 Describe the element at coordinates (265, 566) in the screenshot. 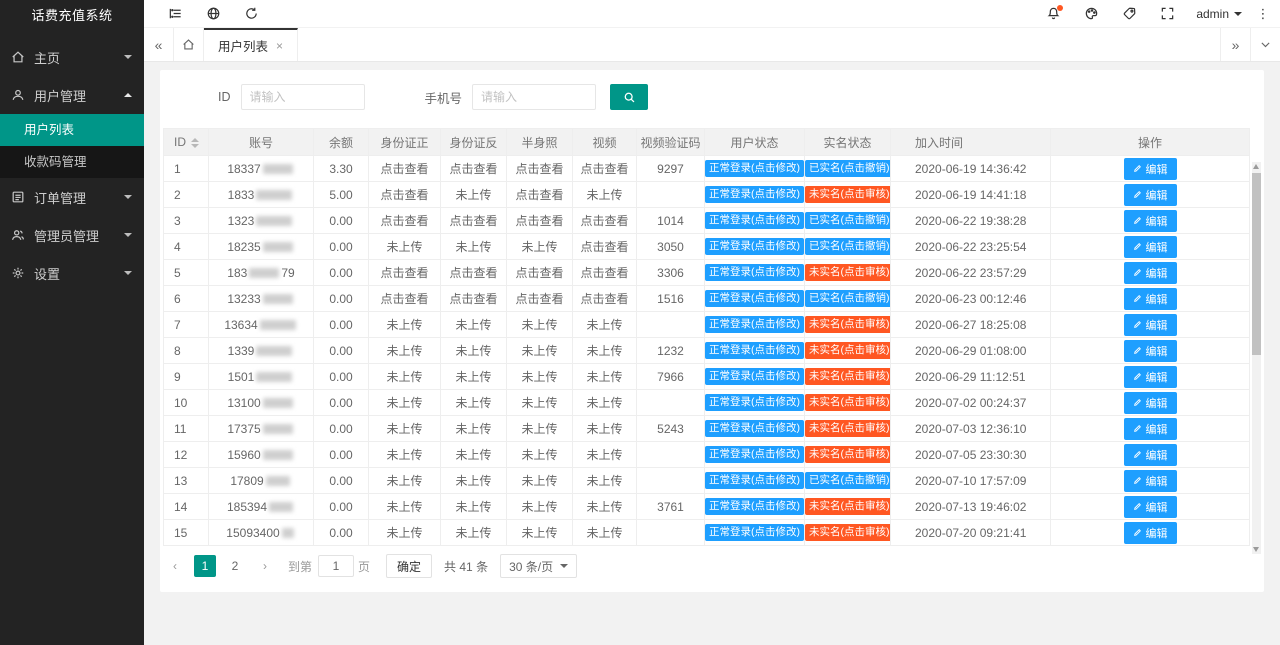

I see `next-page-button: ›` at that location.